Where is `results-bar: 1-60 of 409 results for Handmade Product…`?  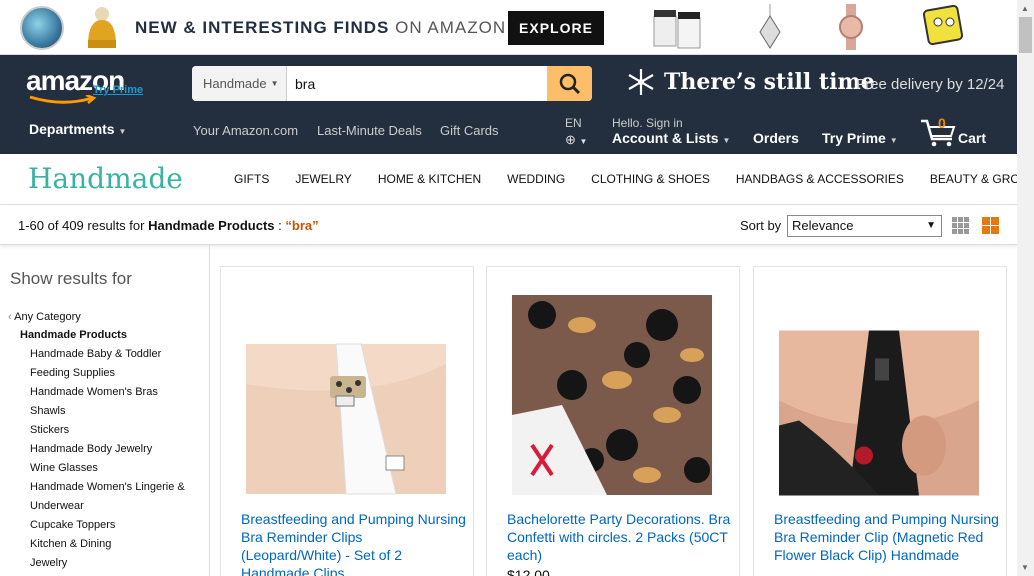 results-bar: 1-60 of 409 results for Handmade Product… is located at coordinates (508, 225).